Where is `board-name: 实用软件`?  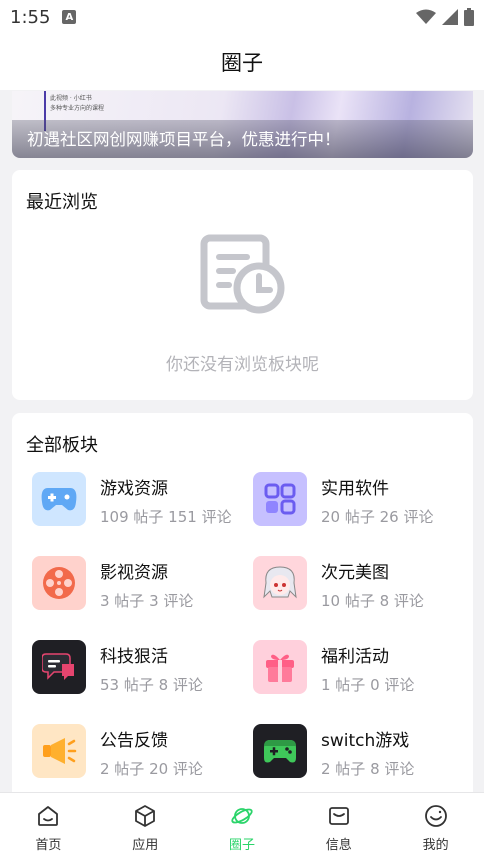
board-name: 实用软件 is located at coordinates (355, 489).